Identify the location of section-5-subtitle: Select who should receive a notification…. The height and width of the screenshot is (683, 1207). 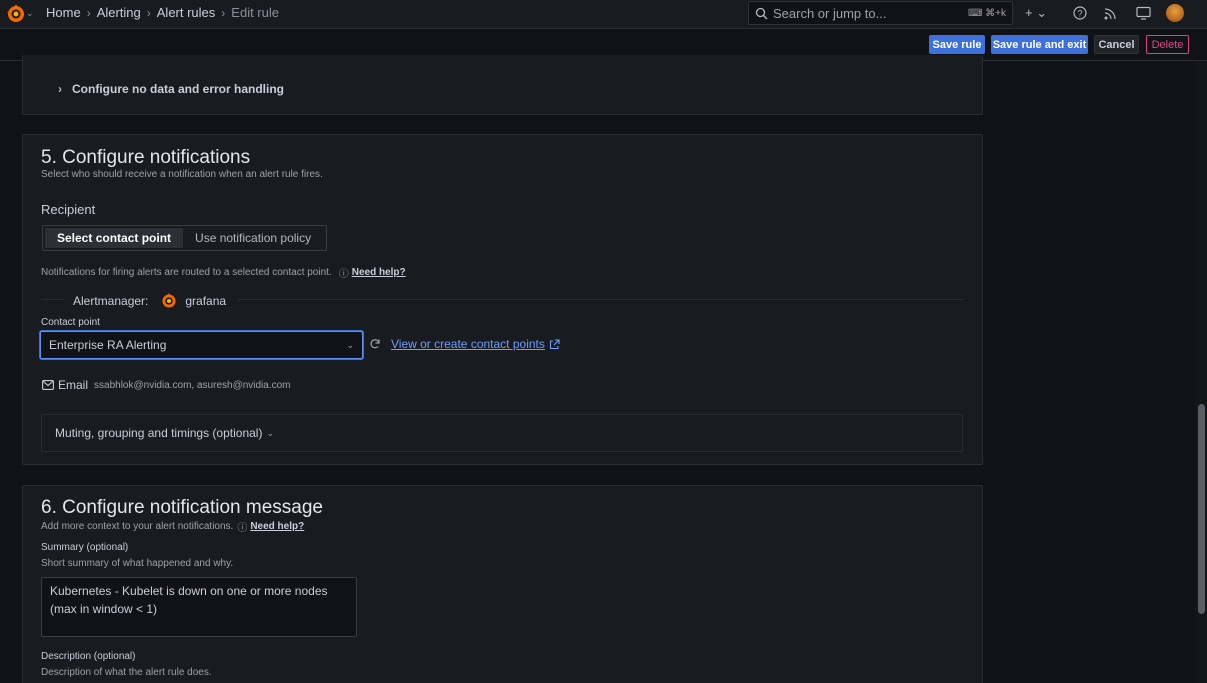
(182, 174).